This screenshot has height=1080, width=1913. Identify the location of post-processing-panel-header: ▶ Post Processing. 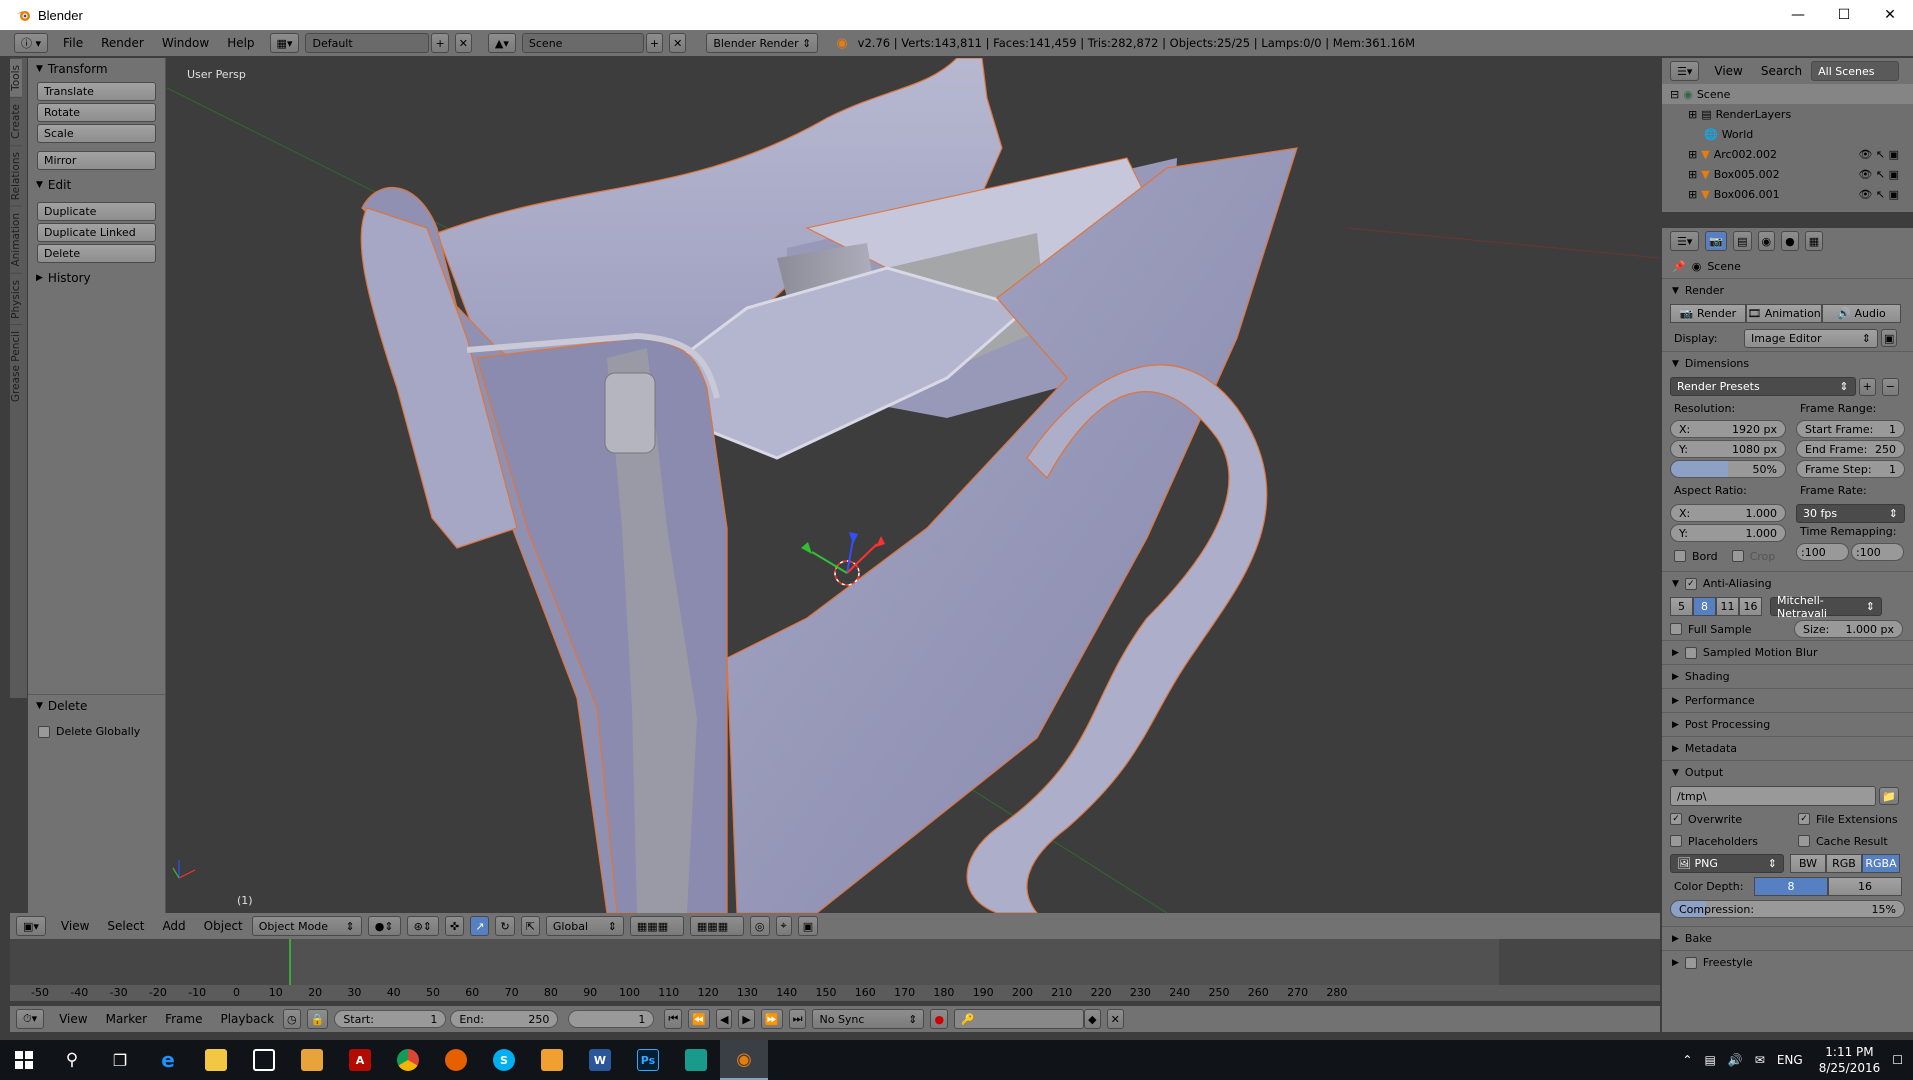
(1787, 724).